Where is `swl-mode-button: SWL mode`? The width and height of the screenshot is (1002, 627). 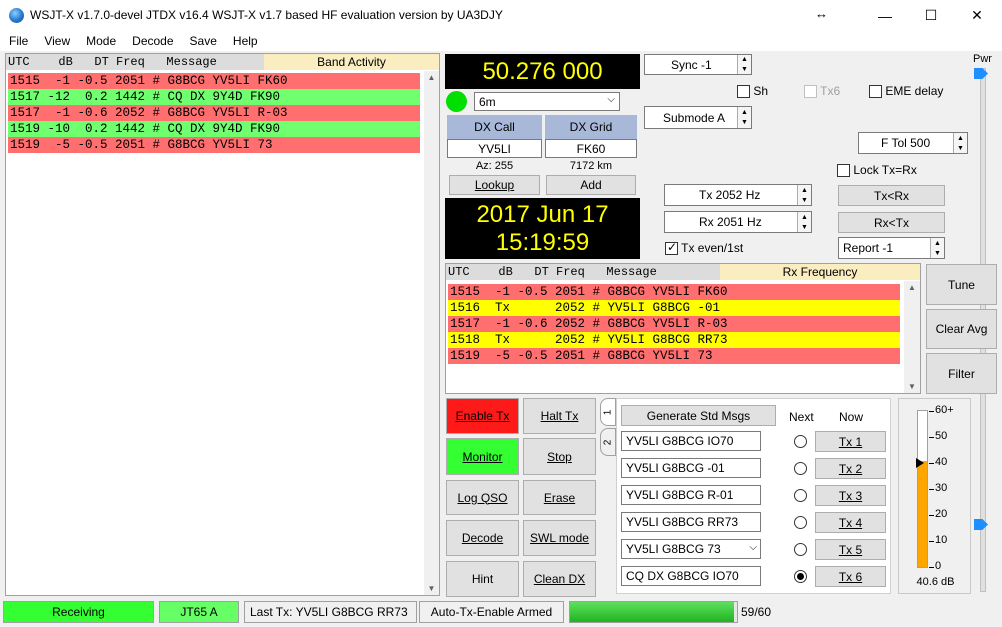 swl-mode-button: SWL mode is located at coordinates (559, 538).